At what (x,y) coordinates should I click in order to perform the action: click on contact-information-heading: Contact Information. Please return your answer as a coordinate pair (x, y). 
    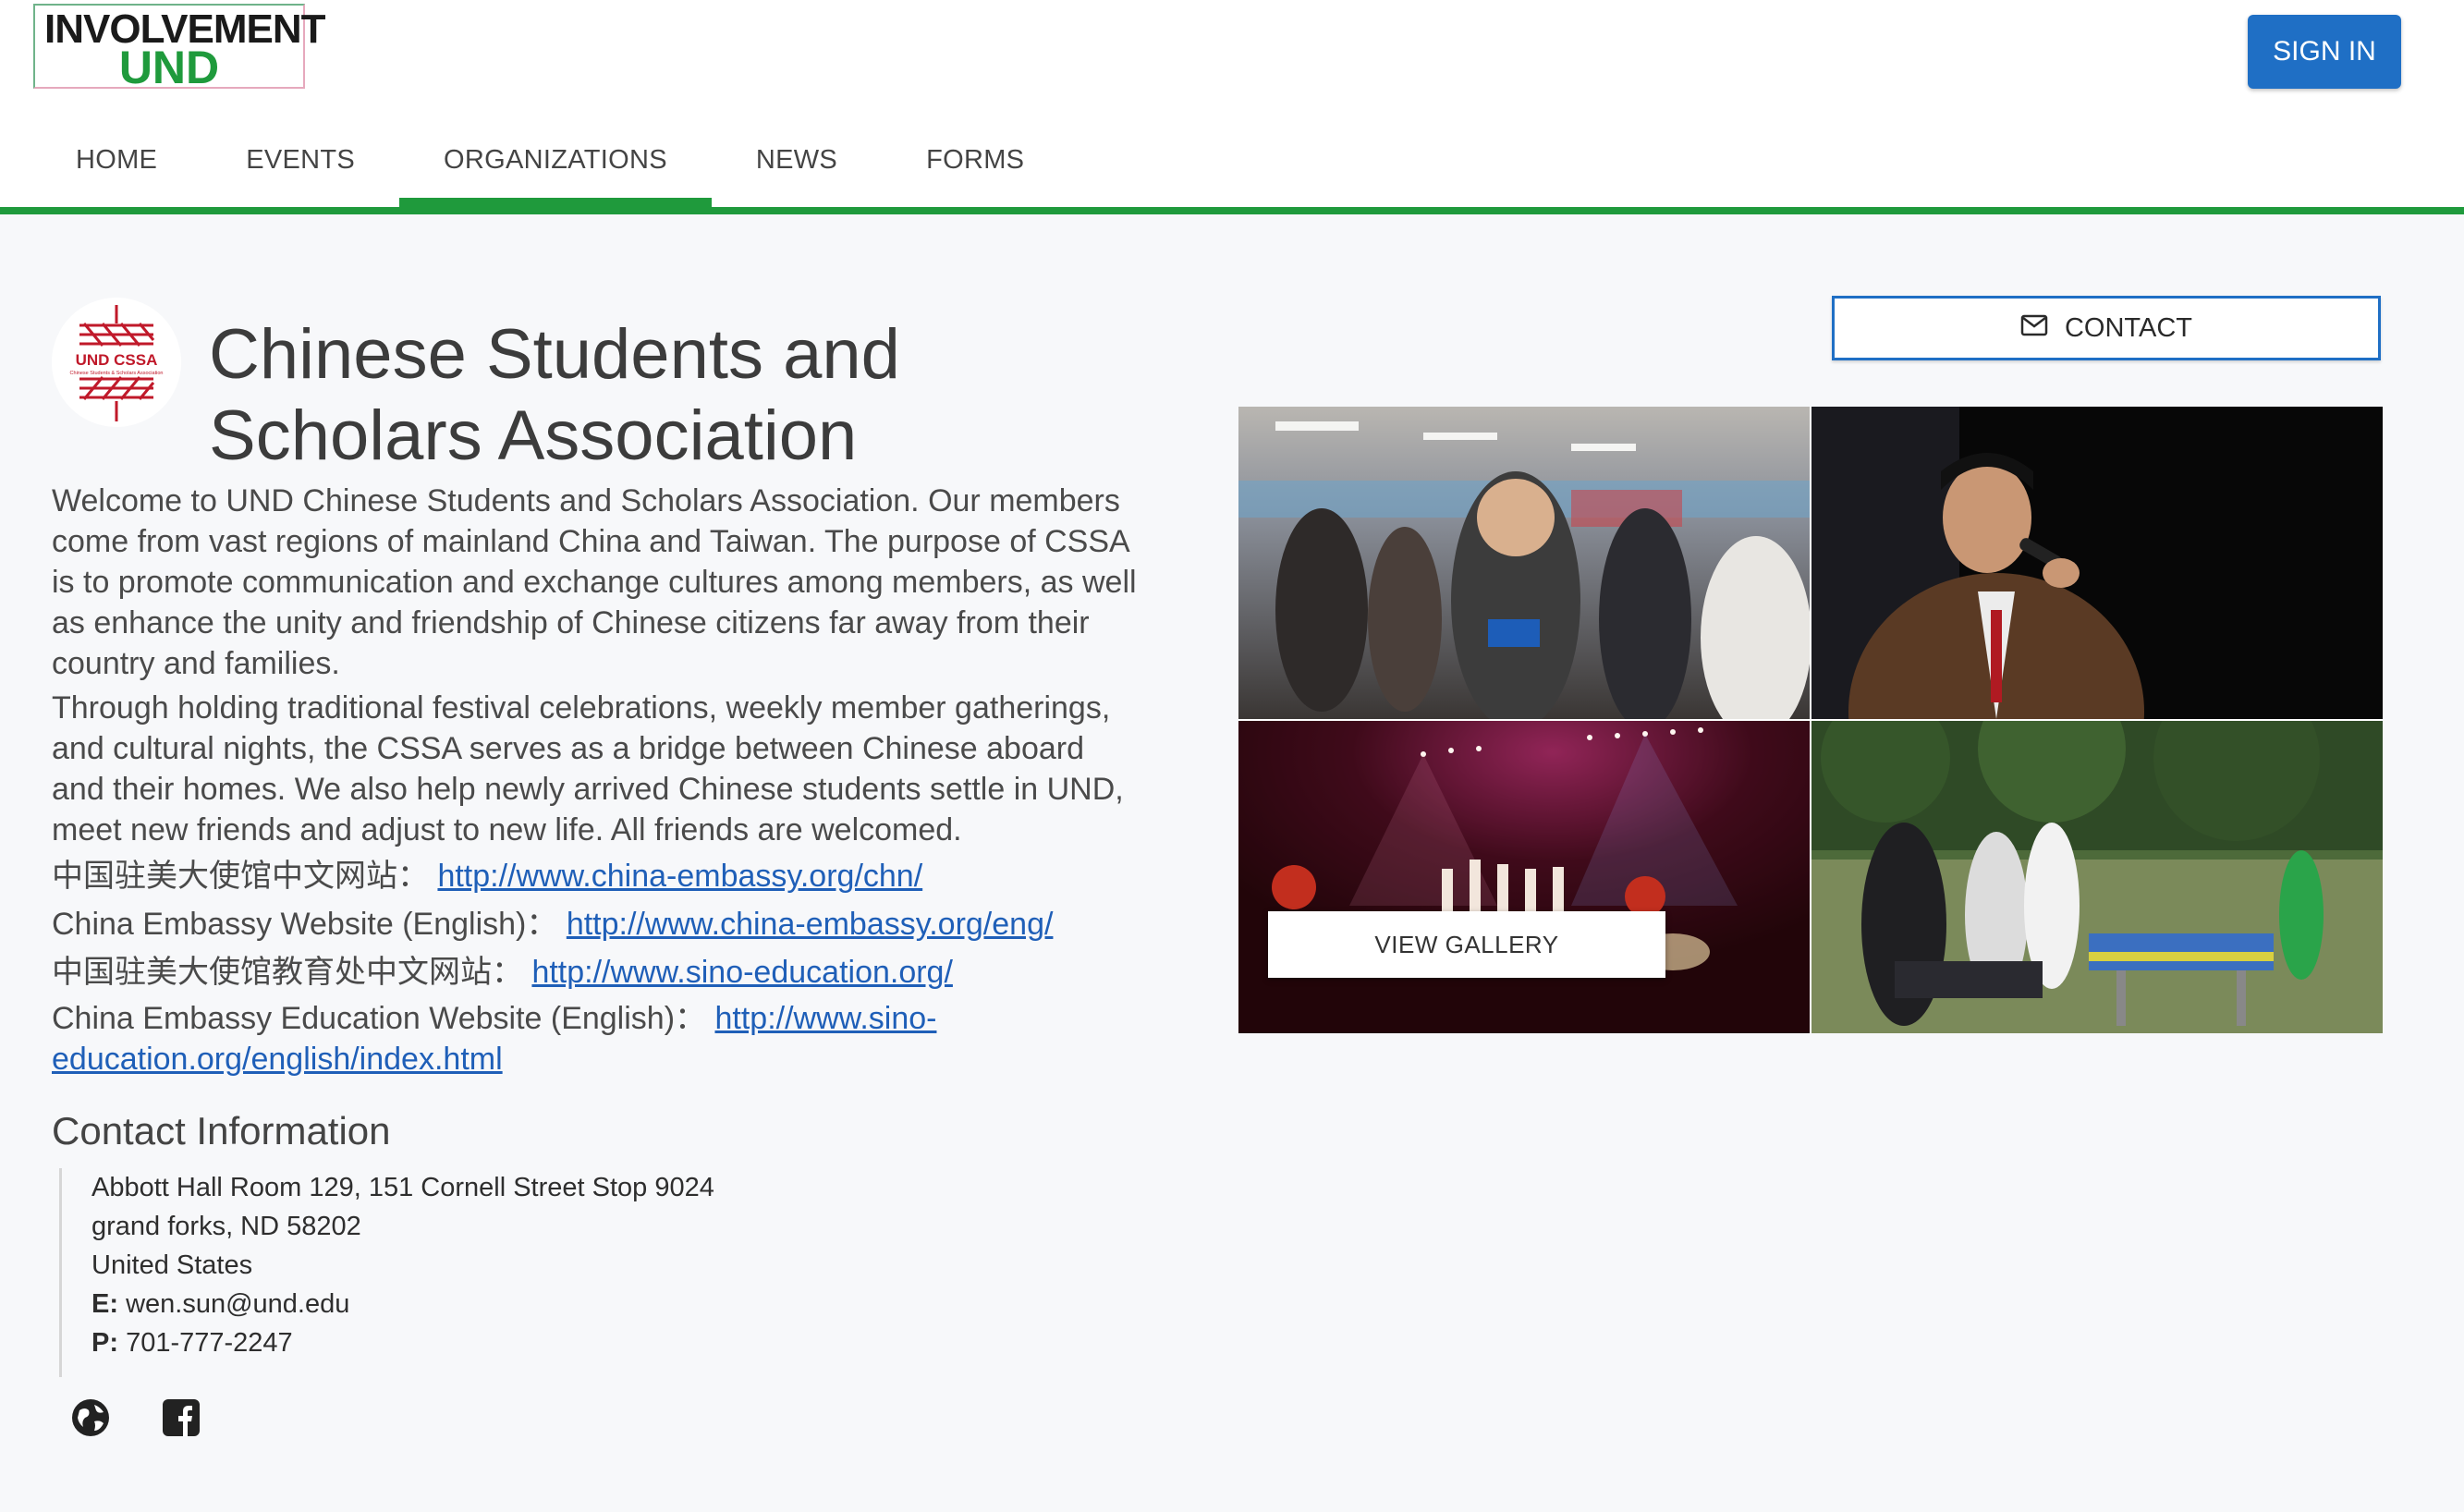
    Looking at the image, I should click on (221, 1131).